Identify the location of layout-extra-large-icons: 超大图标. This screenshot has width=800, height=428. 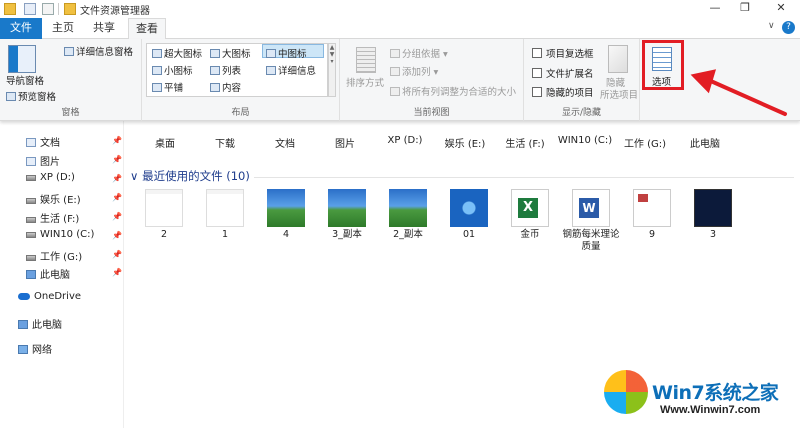
(177, 53).